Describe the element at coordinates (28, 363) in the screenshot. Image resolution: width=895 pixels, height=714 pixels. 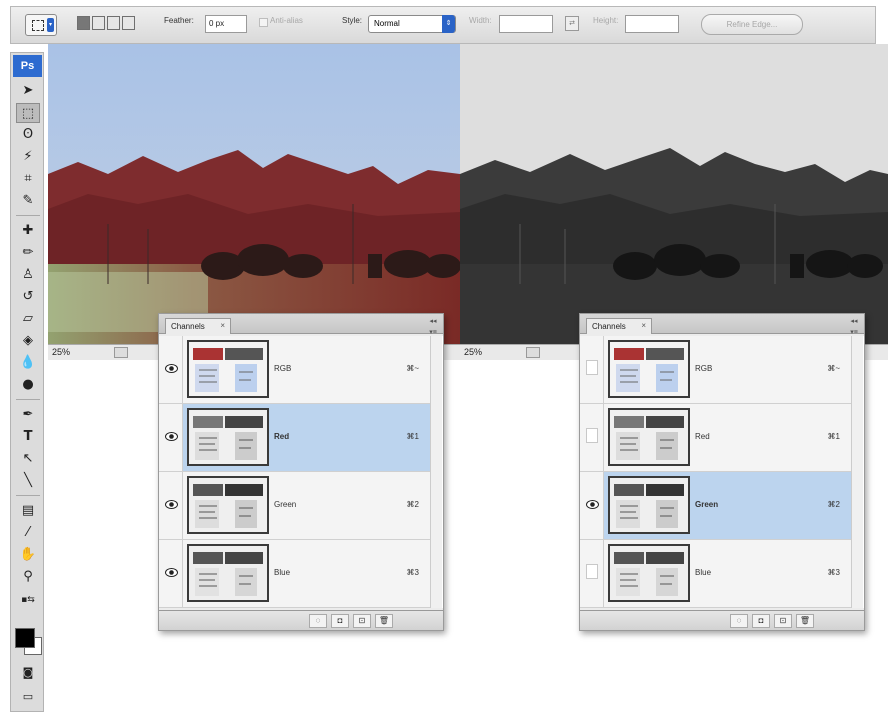
I see `blur-tool-icon: 💧` at that location.